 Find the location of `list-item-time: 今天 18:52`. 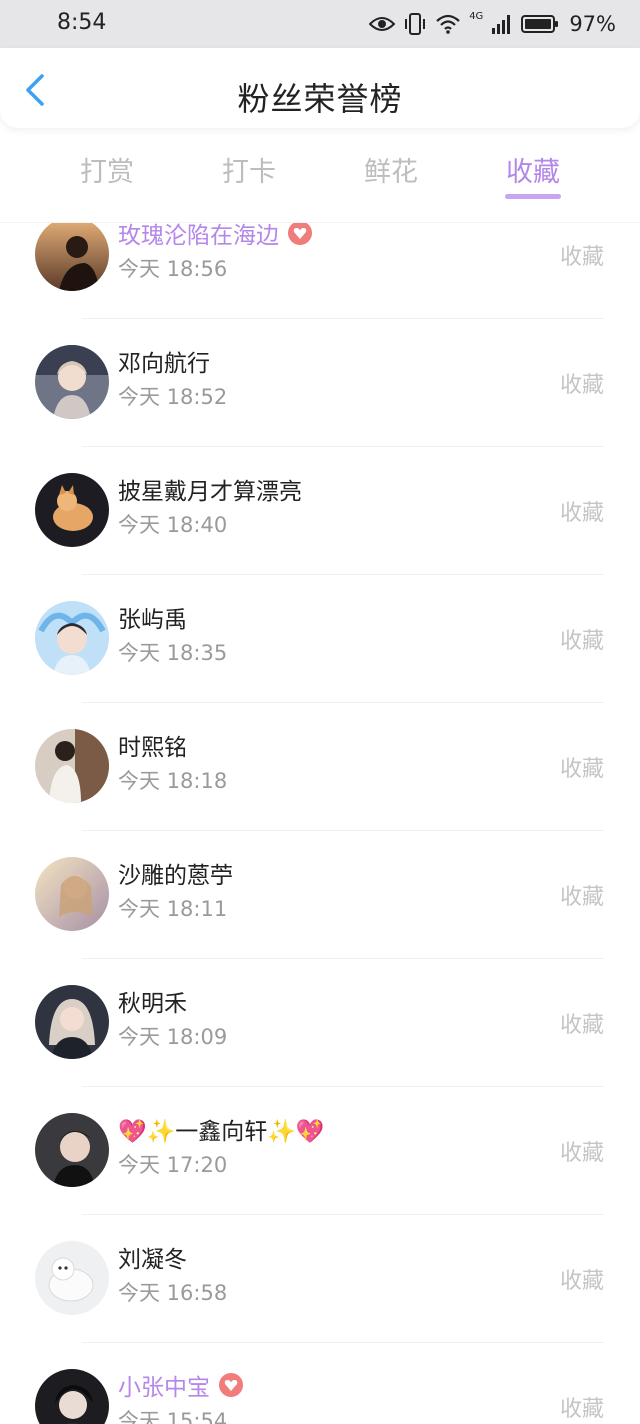

list-item-time: 今天 18:52 is located at coordinates (173, 397).